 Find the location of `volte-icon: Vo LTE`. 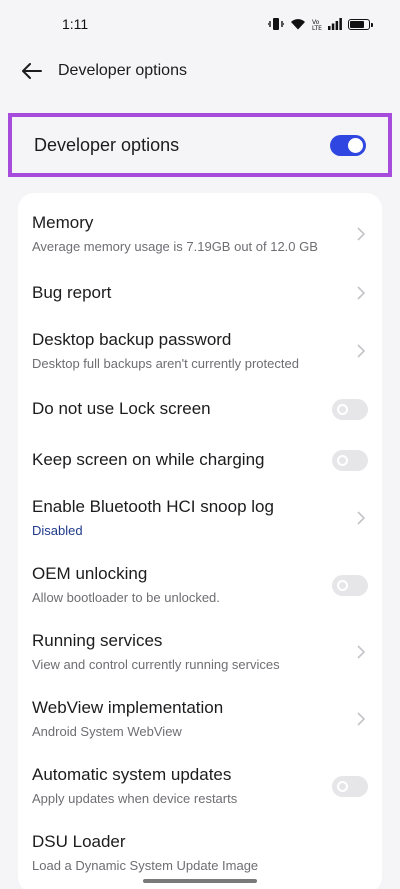

volte-icon: Vo LTE is located at coordinates (317, 24).